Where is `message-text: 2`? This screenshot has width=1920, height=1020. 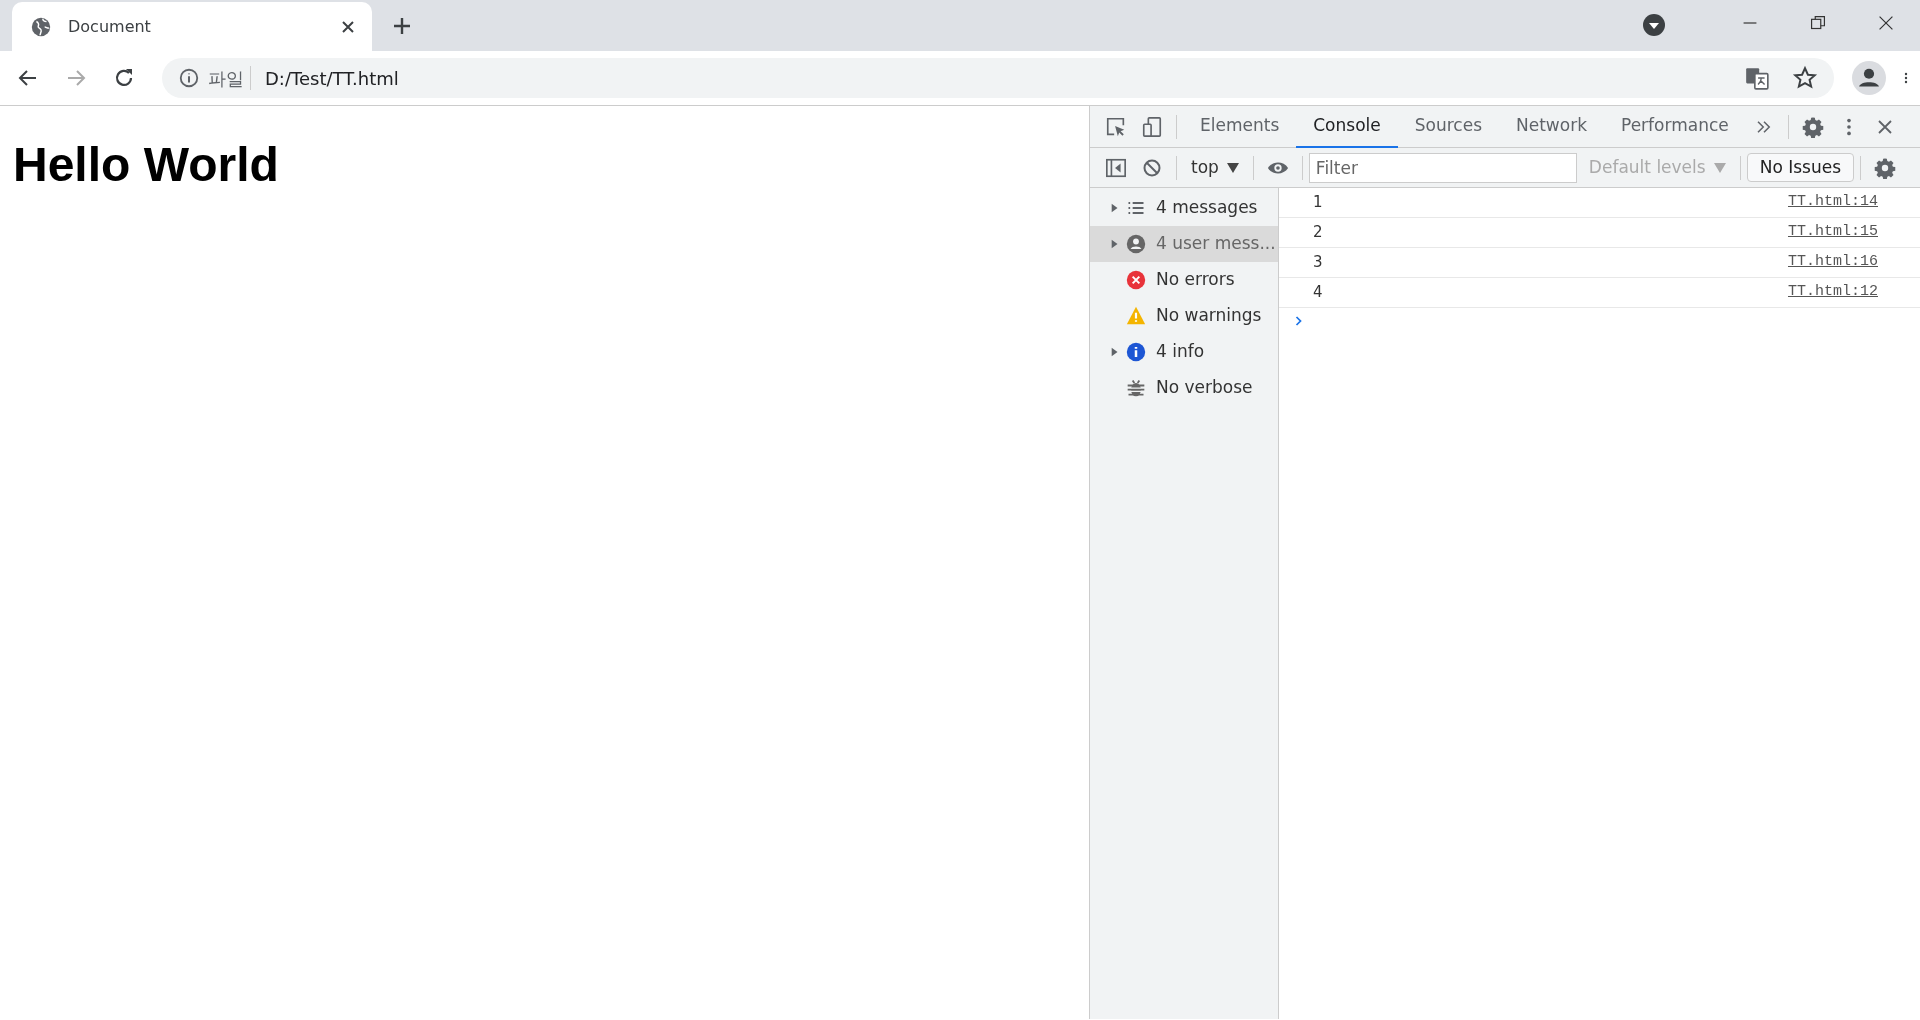
message-text: 2 is located at coordinates (1318, 233).